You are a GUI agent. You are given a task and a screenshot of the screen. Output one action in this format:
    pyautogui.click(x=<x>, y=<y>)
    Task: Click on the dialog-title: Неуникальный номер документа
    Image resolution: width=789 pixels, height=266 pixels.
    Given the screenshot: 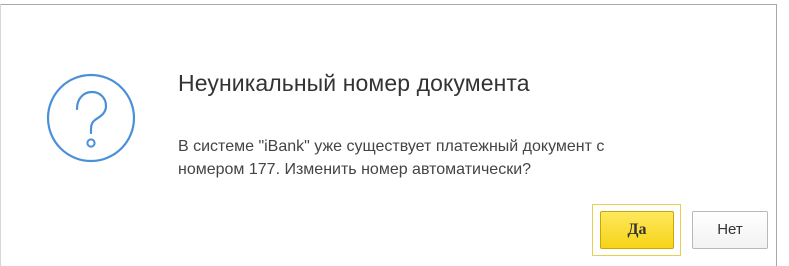 What is the action you would take?
    pyautogui.click(x=354, y=83)
    